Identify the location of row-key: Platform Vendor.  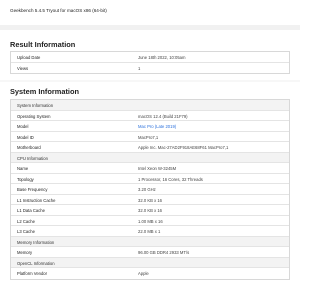
(32, 273).